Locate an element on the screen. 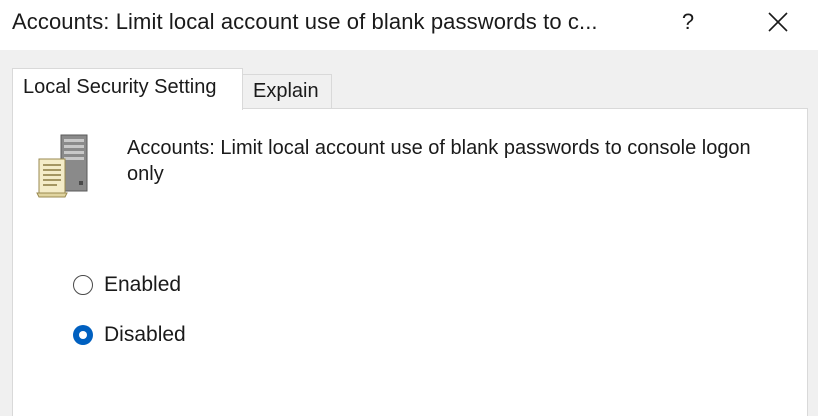  radio-unchecked-icon is located at coordinates (83, 285).